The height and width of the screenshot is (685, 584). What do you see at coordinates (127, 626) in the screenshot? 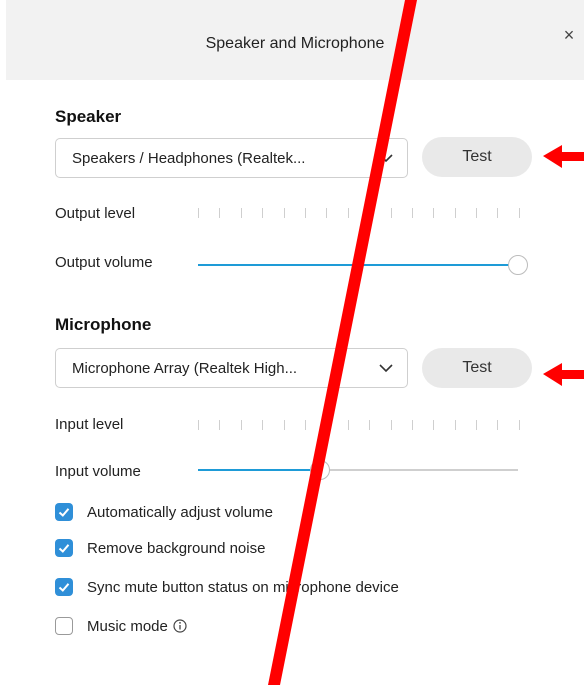
I see `option-label: Music mode` at bounding box center [127, 626].